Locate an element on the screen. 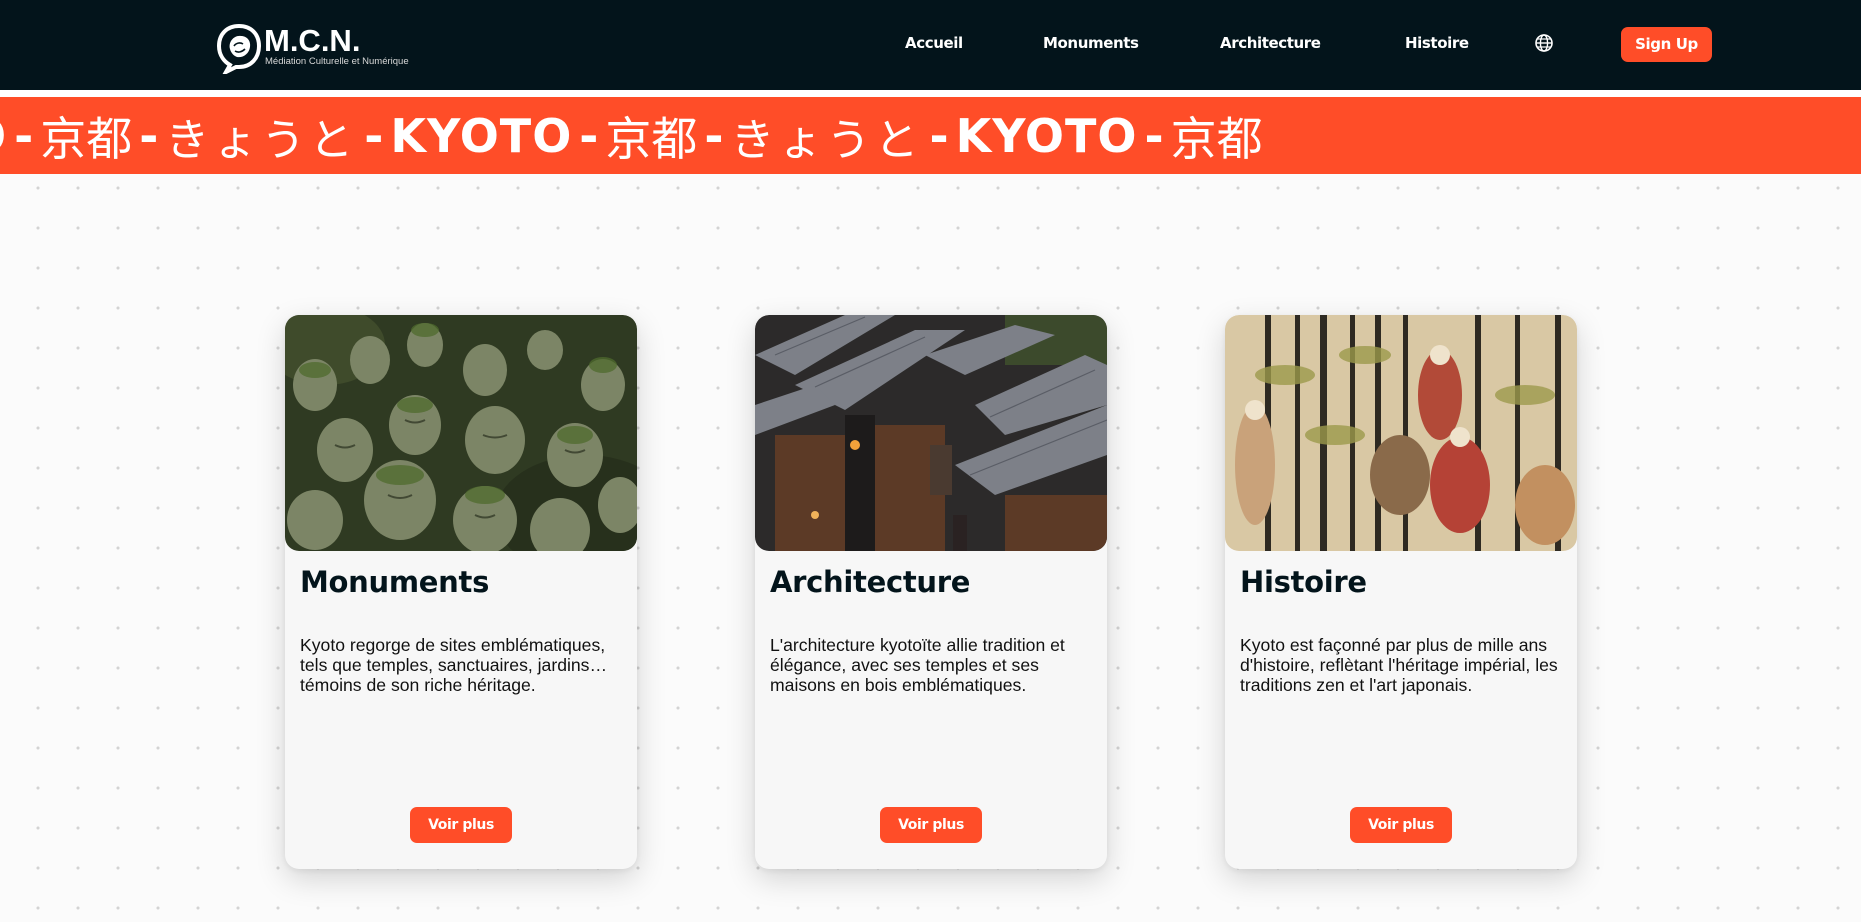 The height and width of the screenshot is (922, 1861). marquee-text-latin: O is located at coordinates (3, 136).